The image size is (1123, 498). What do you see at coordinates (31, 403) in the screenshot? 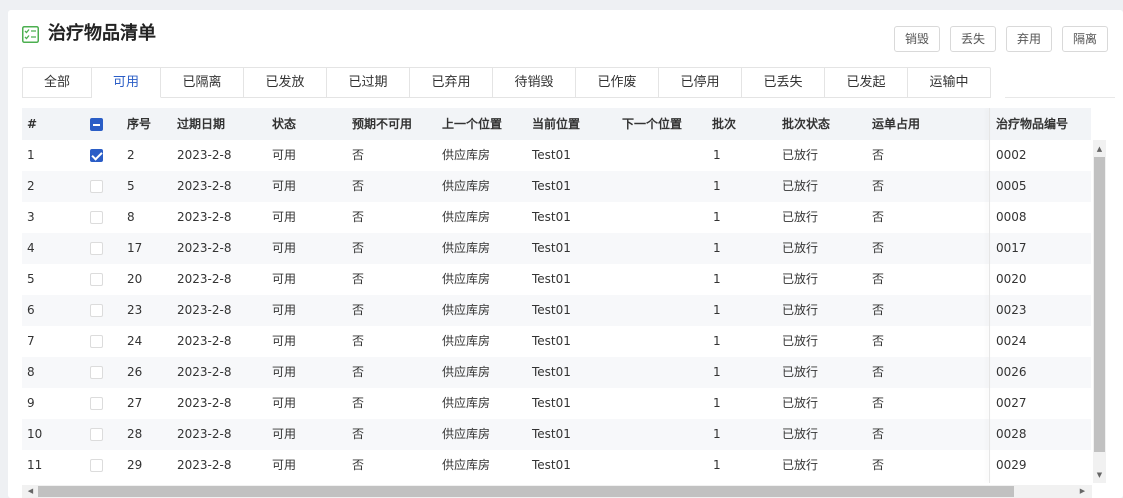
I see `cell-index: 9` at bounding box center [31, 403].